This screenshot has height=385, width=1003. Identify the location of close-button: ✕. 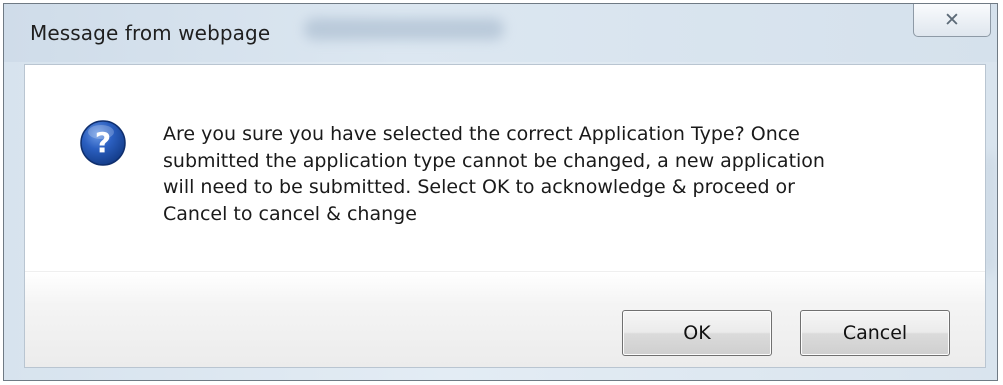
(952, 20).